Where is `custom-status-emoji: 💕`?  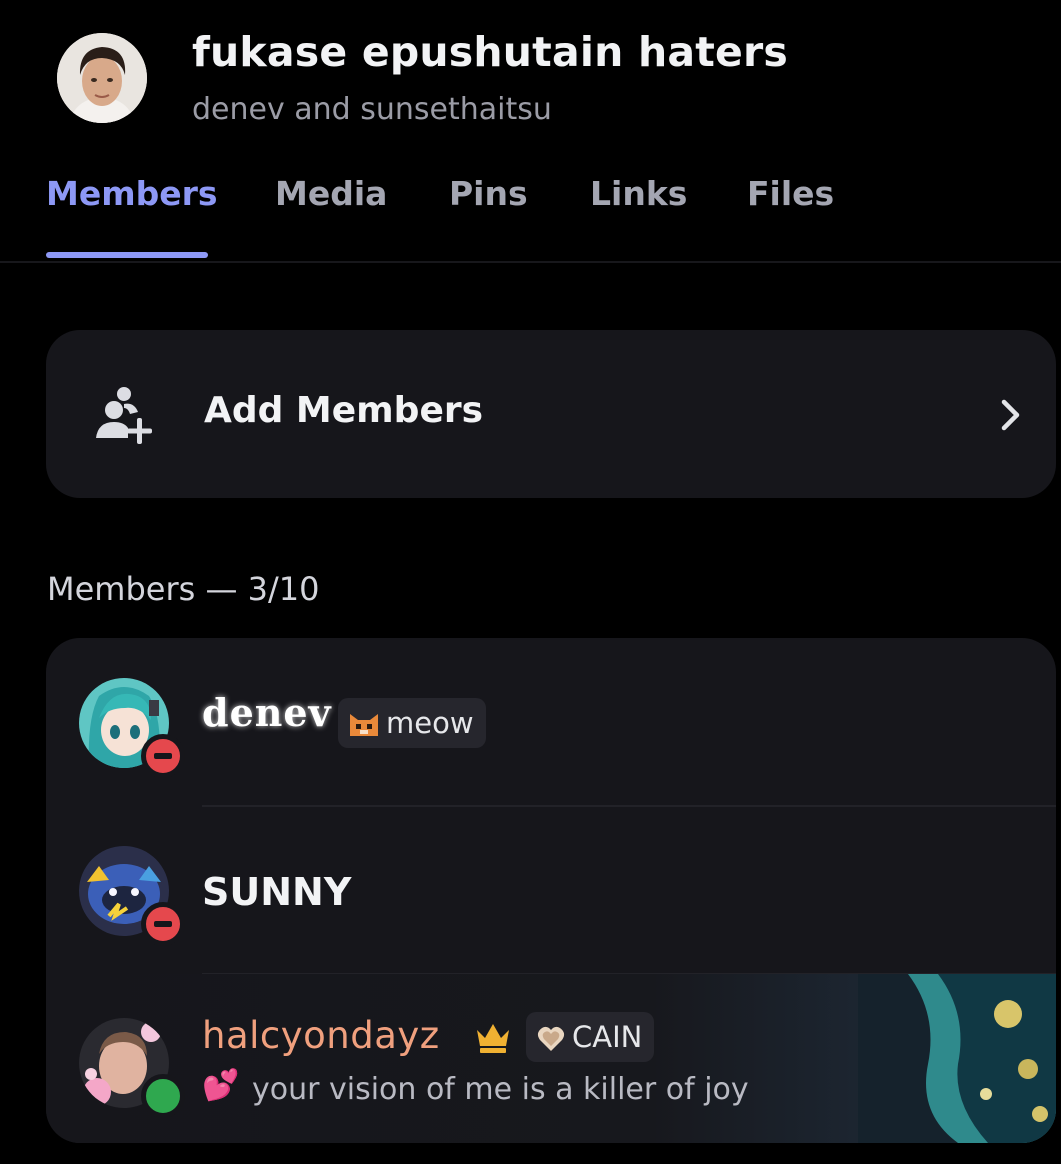 custom-status-emoji: 💕 is located at coordinates (221, 1085).